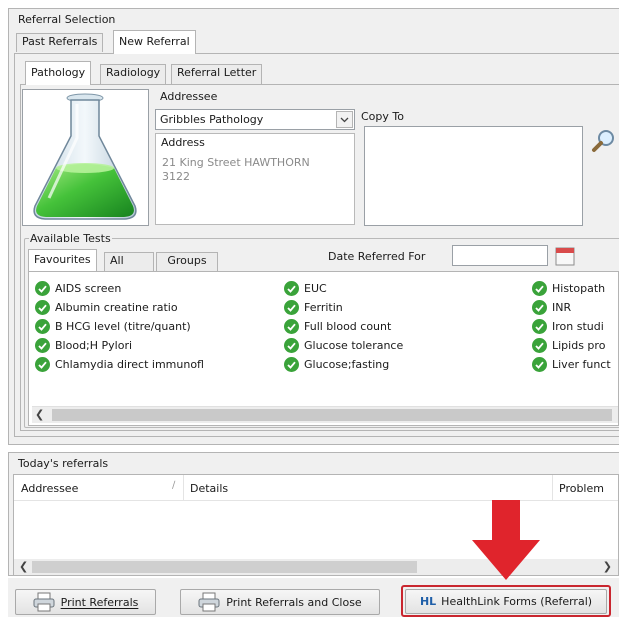 This screenshot has height=617, width=619. What do you see at coordinates (377, 256) in the screenshot?
I see `date-referred-label: Date Referred For` at bounding box center [377, 256].